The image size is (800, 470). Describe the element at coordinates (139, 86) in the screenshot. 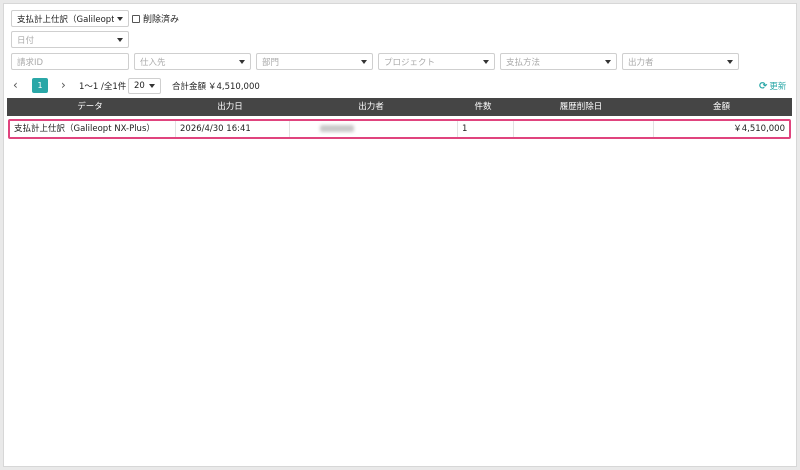

I see `page-size-value: 20` at that location.